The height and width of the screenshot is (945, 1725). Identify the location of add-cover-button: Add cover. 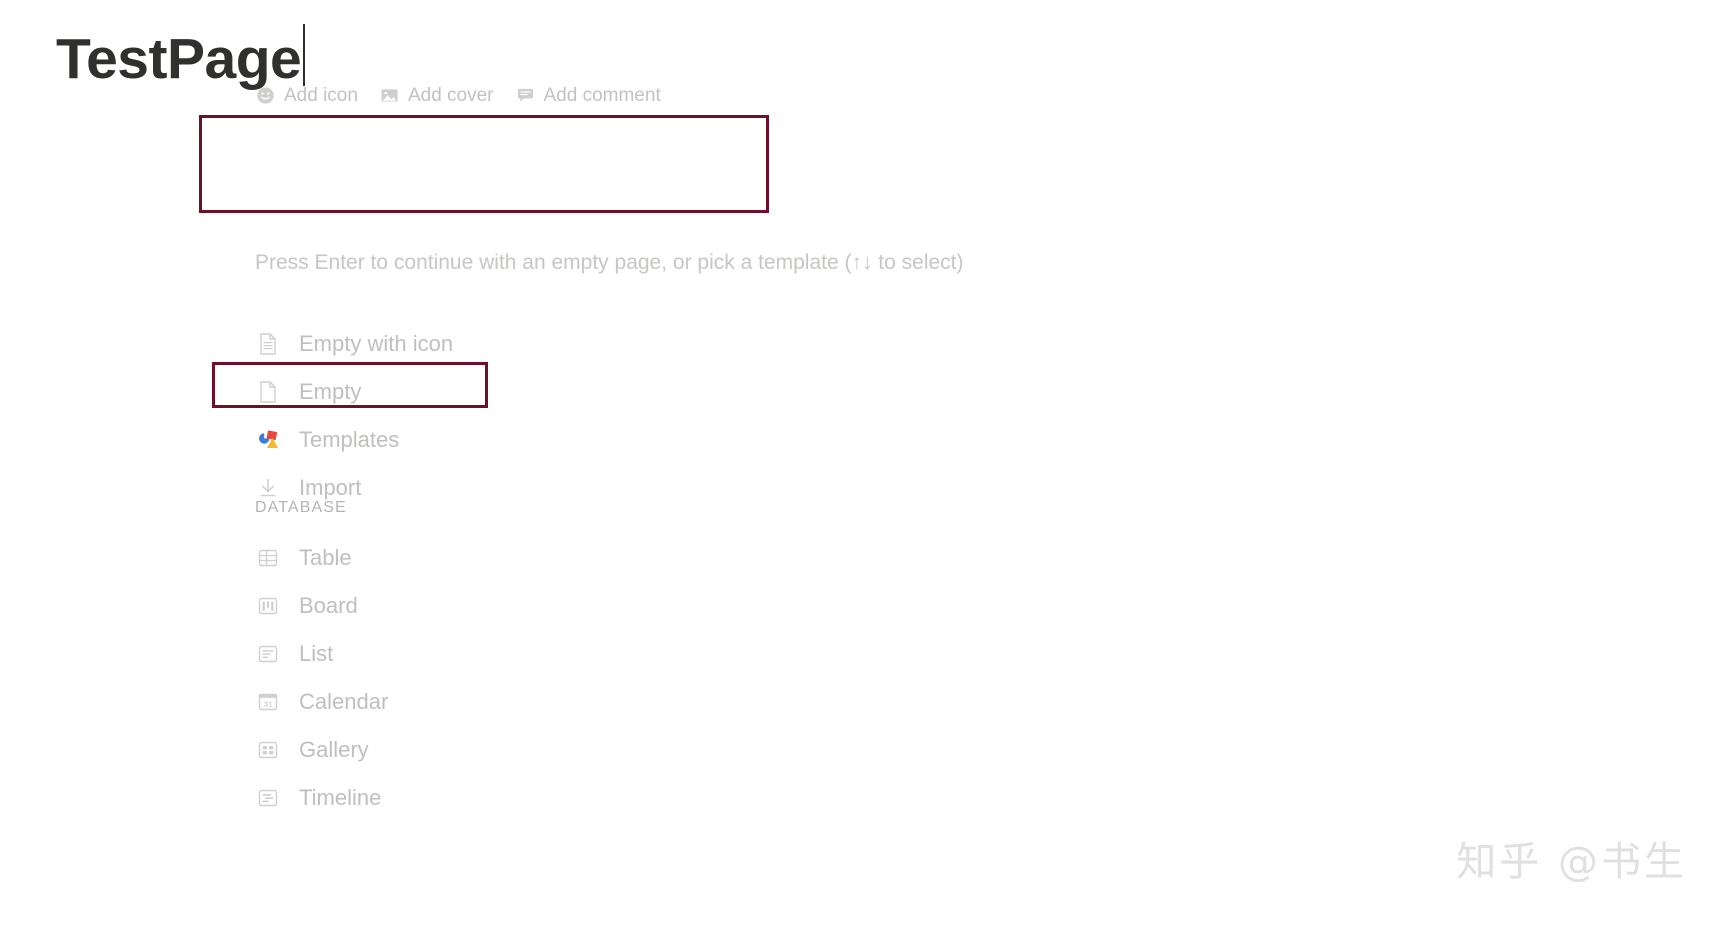
(437, 95).